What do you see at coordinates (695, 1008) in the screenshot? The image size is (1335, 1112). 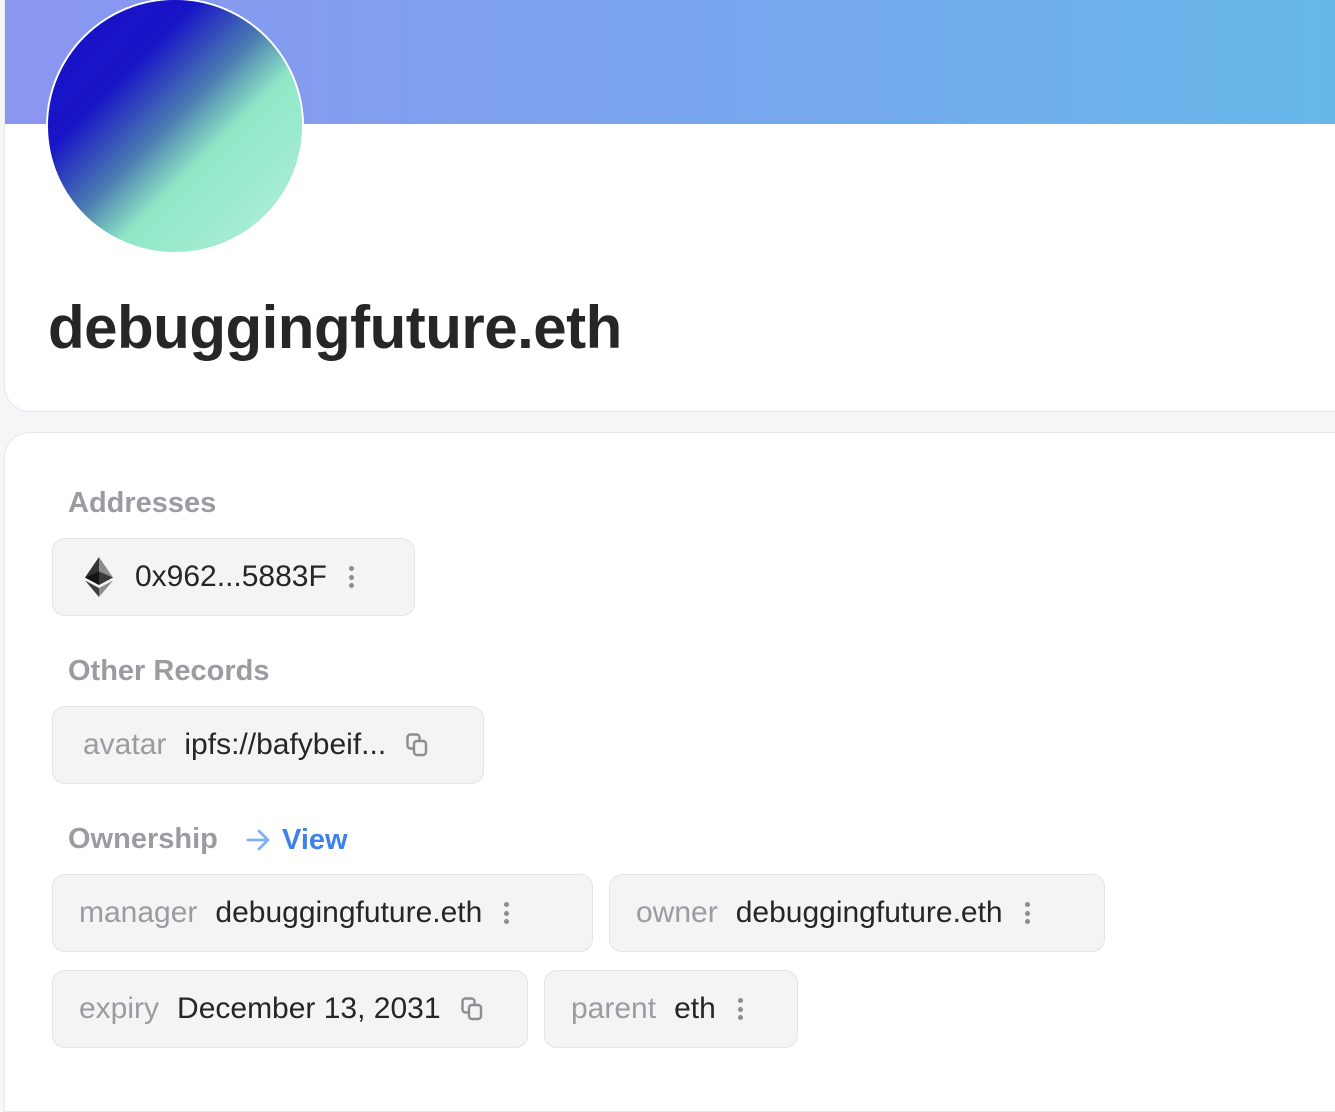 I see `record-value: eth` at bounding box center [695, 1008].